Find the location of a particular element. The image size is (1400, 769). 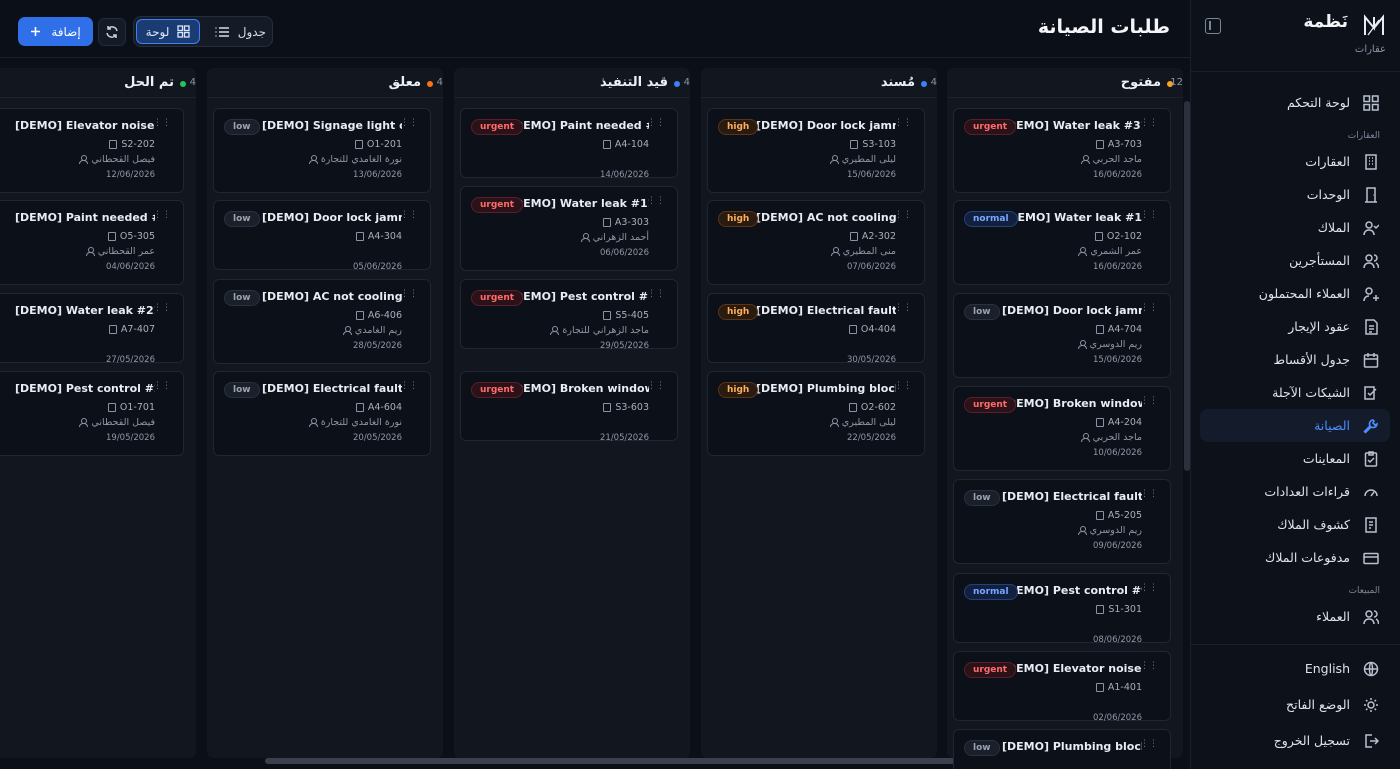

vertical-scrollbar is located at coordinates (1187, 286).